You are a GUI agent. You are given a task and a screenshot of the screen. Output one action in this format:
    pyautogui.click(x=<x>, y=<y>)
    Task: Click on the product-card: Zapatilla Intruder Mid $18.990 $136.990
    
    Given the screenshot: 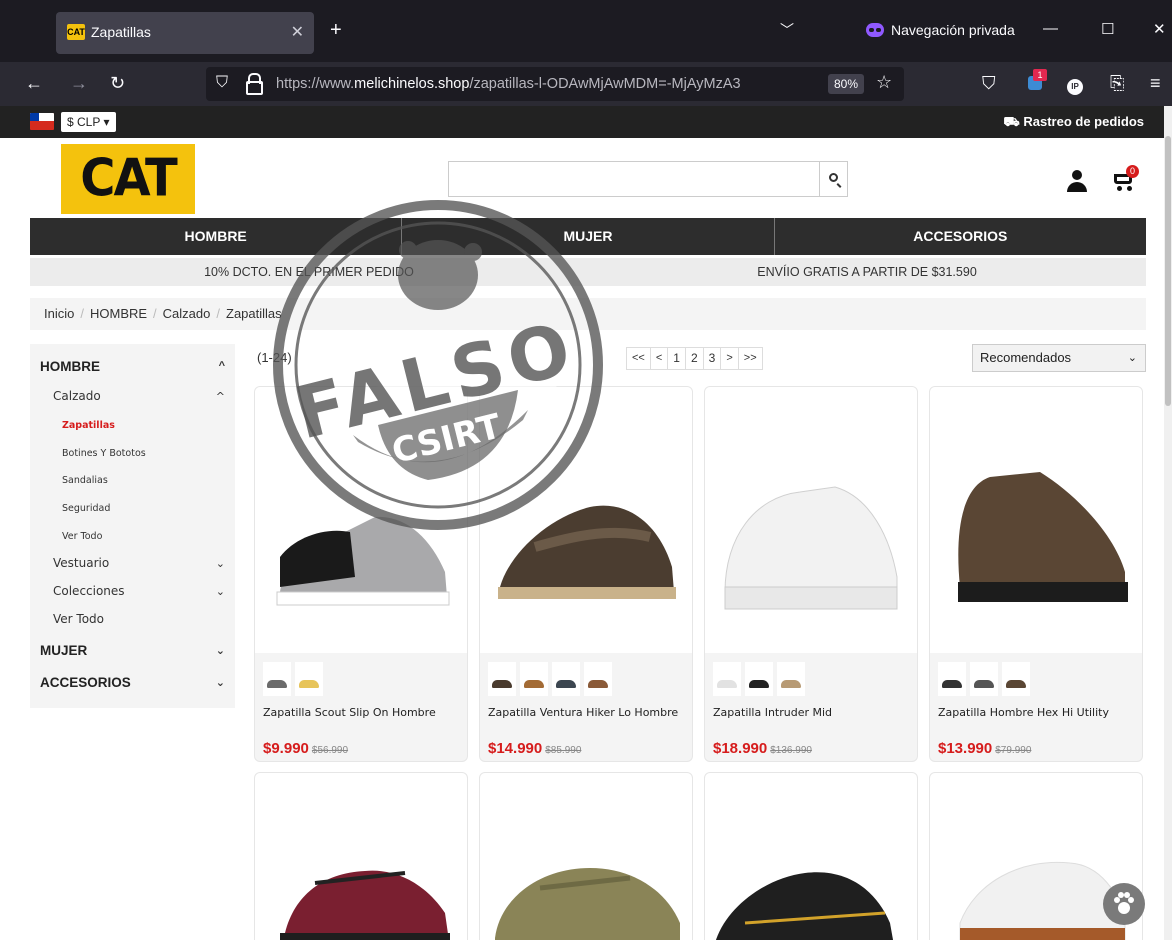 What is the action you would take?
    pyautogui.click(x=811, y=574)
    